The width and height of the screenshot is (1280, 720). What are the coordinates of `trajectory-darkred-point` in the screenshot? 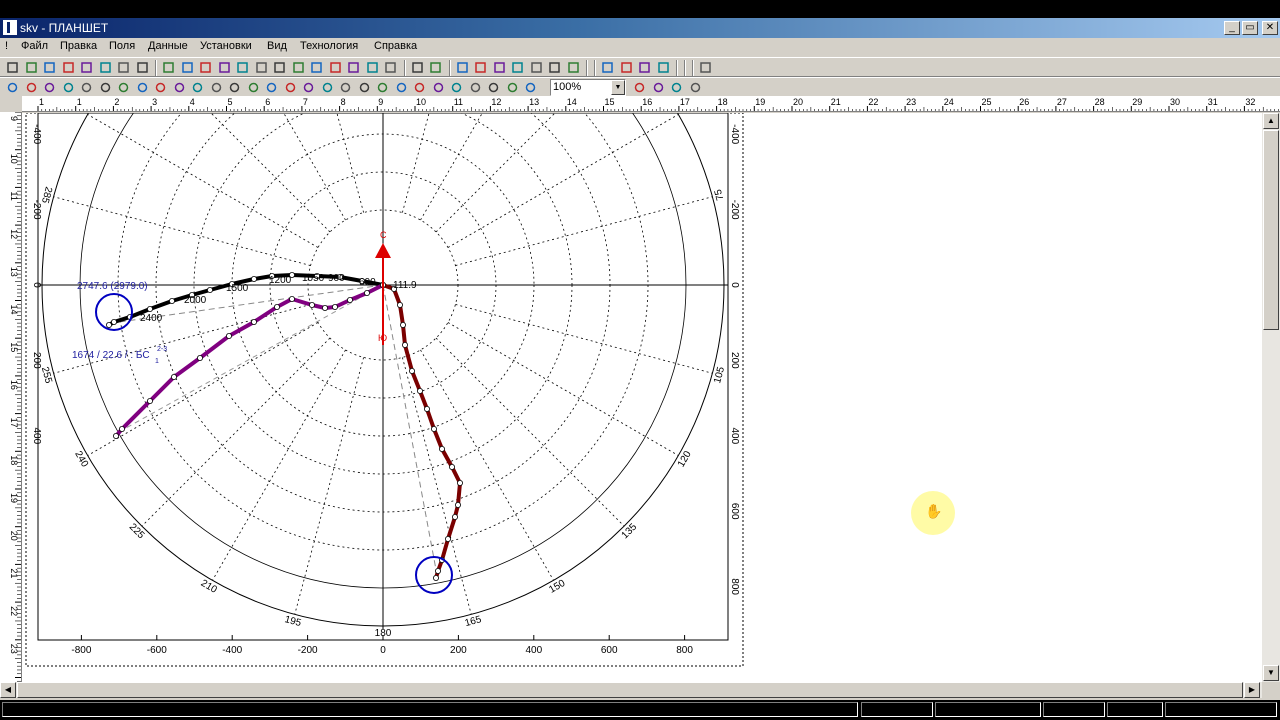 It's located at (435, 577).